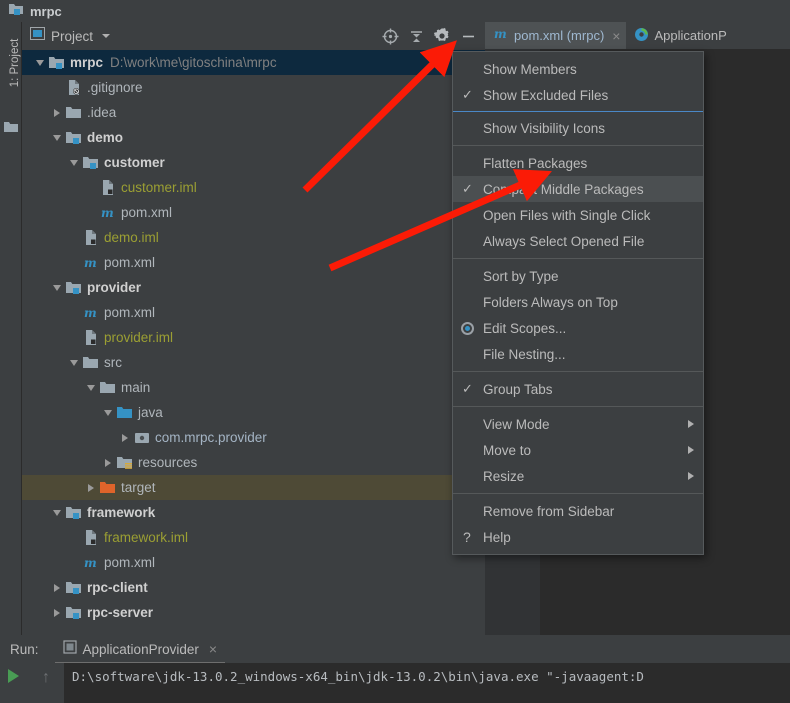  I want to click on menu-item-move-to: Move to, so click(578, 450).